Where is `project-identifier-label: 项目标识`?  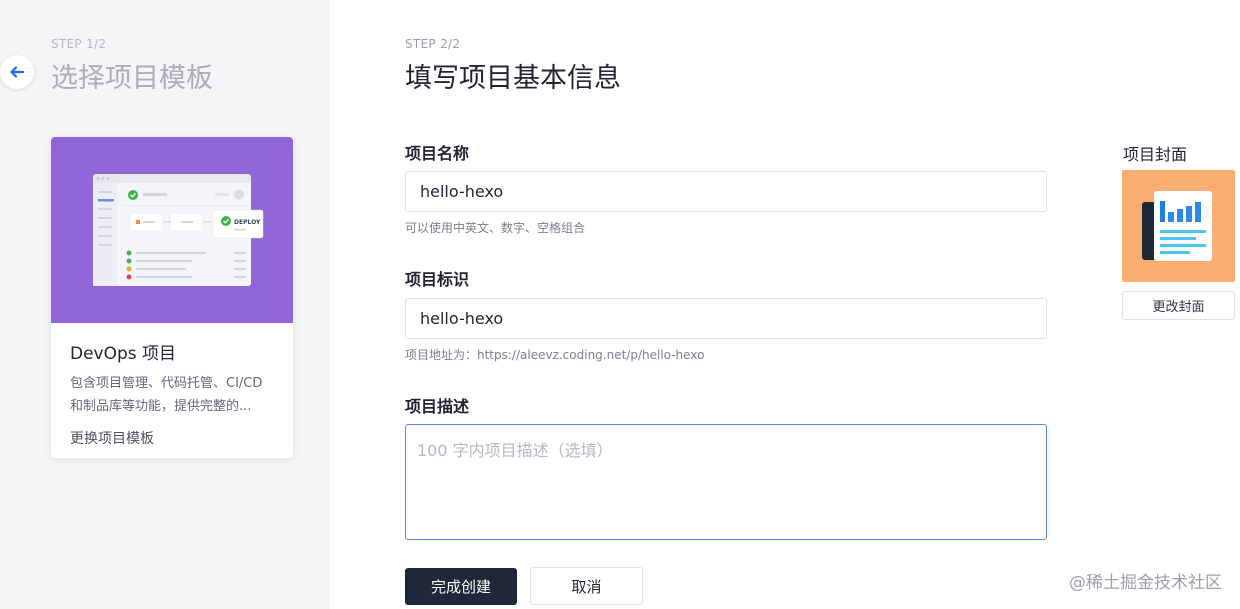 project-identifier-label: 项目标识 is located at coordinates (437, 279).